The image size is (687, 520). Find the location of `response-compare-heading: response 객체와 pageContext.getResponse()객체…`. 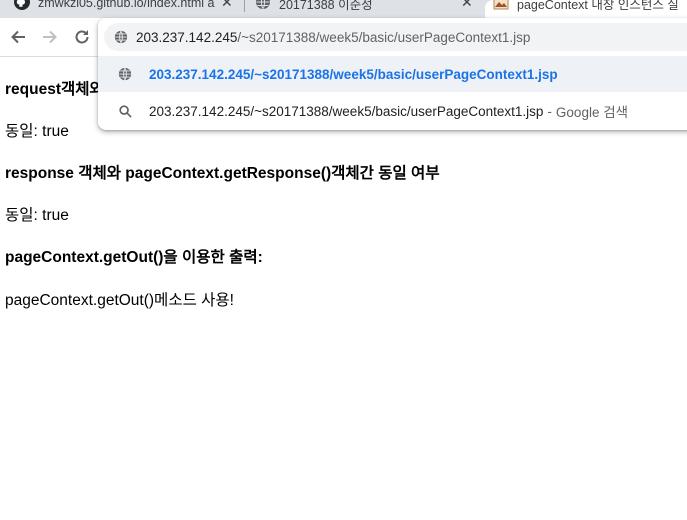

response-compare-heading: response 객체와 pageContext.getResponse()객체… is located at coordinates (222, 173).